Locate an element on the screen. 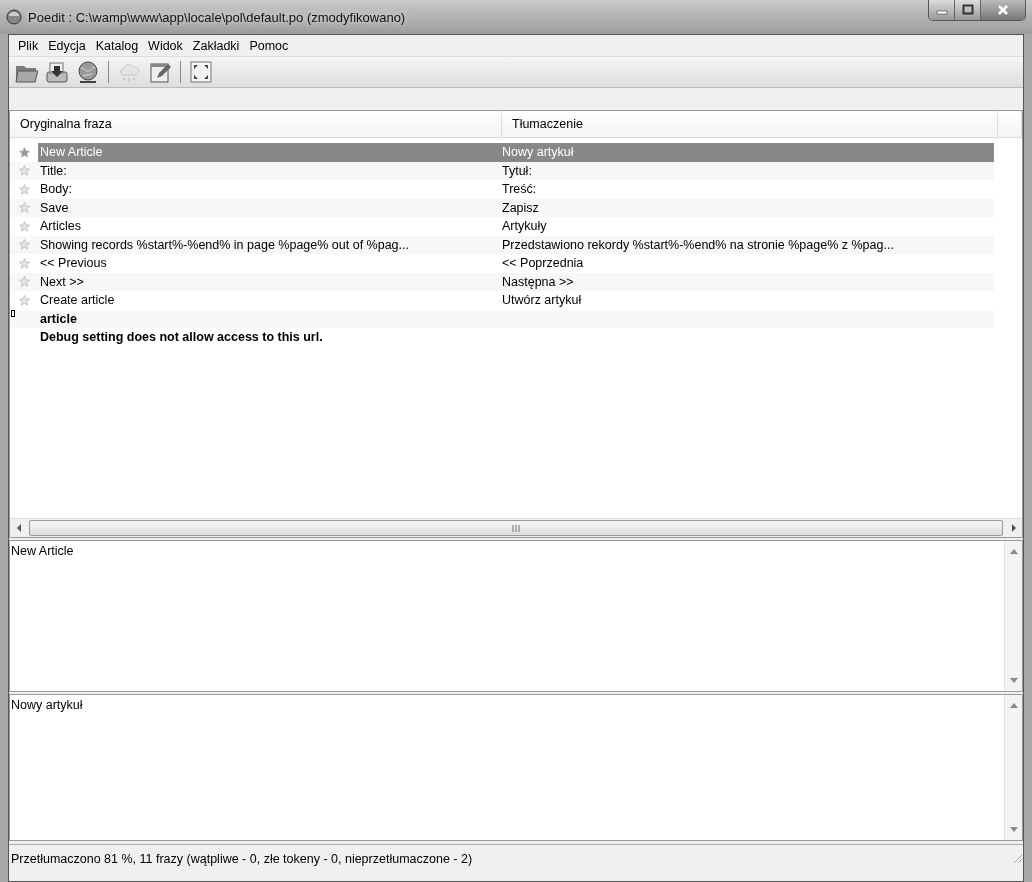  app-logo-icon is located at coordinates (14, 17).